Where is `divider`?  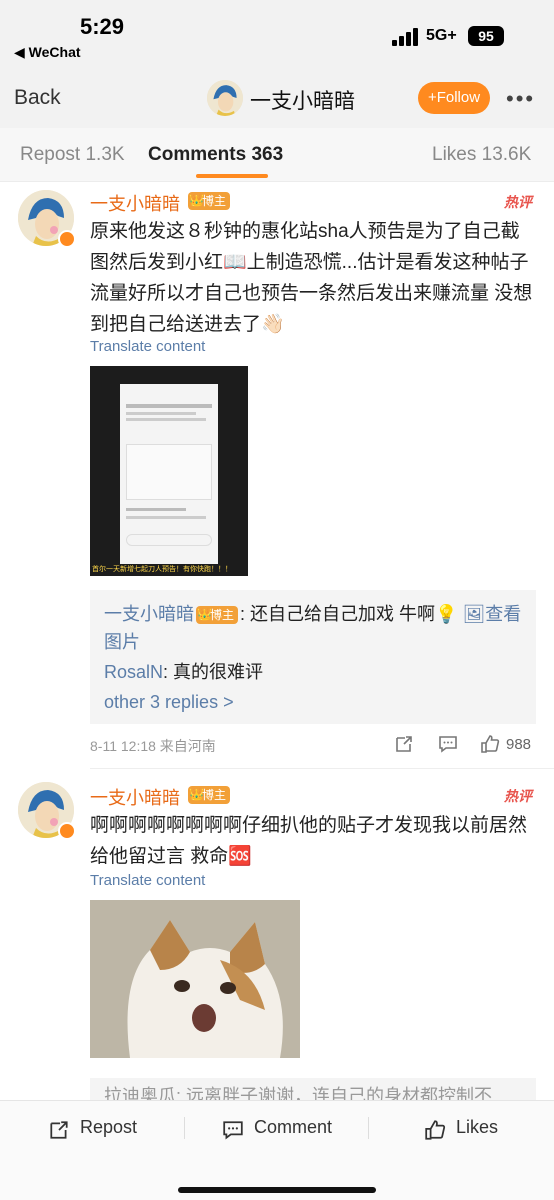
divider is located at coordinates (322, 768).